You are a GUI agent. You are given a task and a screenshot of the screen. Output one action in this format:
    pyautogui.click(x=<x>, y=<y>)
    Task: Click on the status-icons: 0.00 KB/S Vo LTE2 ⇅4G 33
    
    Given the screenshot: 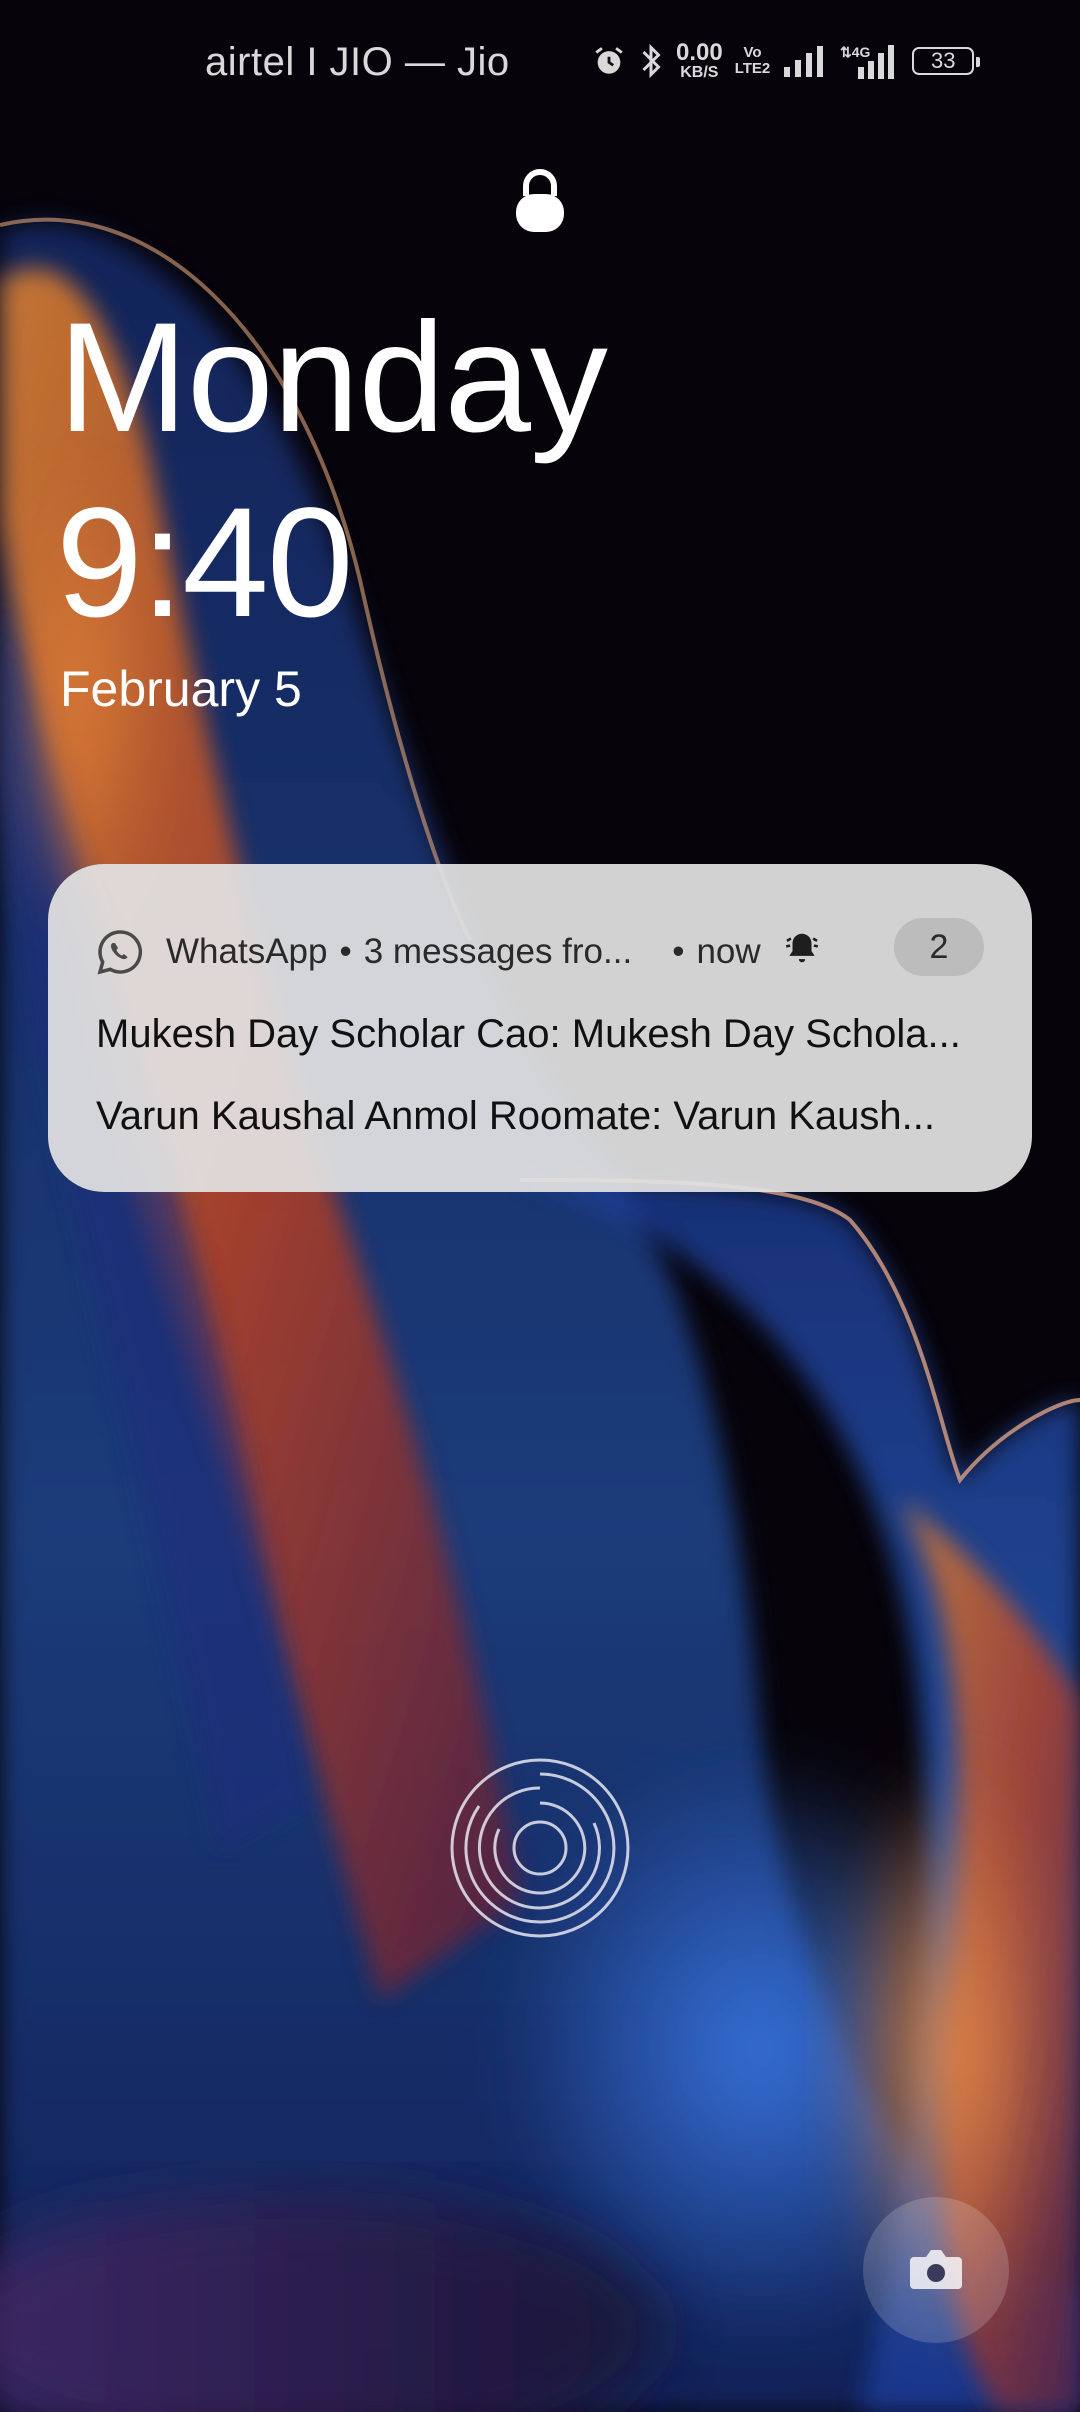 What is the action you would take?
    pyautogui.click(x=786, y=61)
    